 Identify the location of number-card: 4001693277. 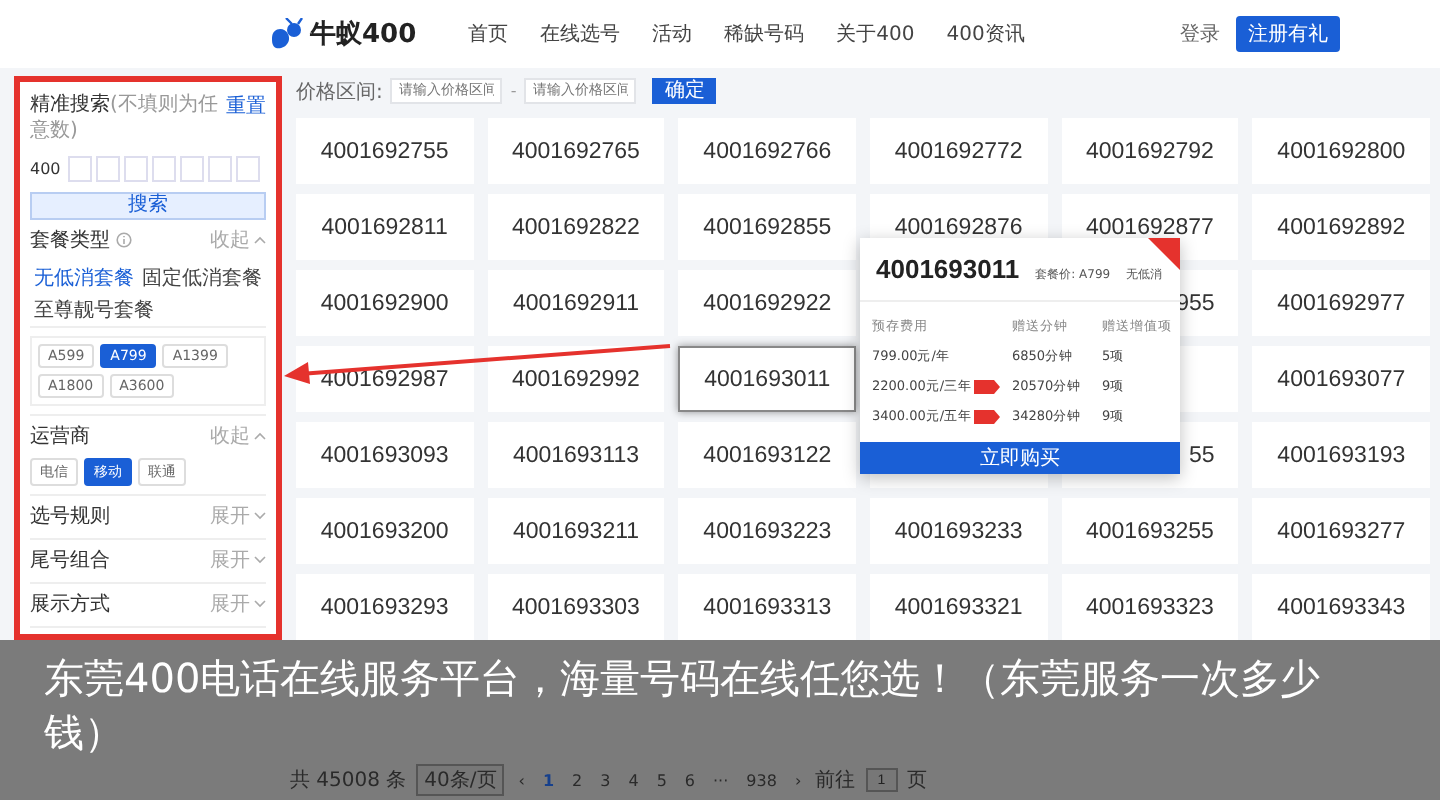
(1341, 531).